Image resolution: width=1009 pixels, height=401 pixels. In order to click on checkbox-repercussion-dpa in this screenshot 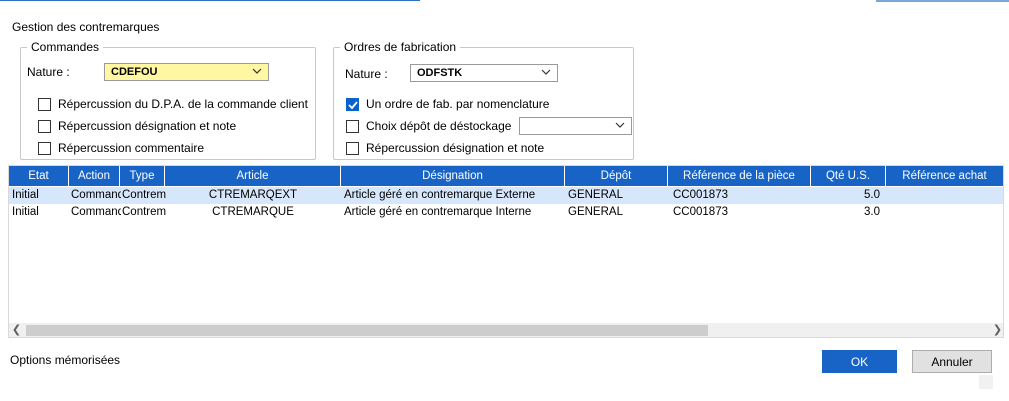, I will do `click(44, 104)`.